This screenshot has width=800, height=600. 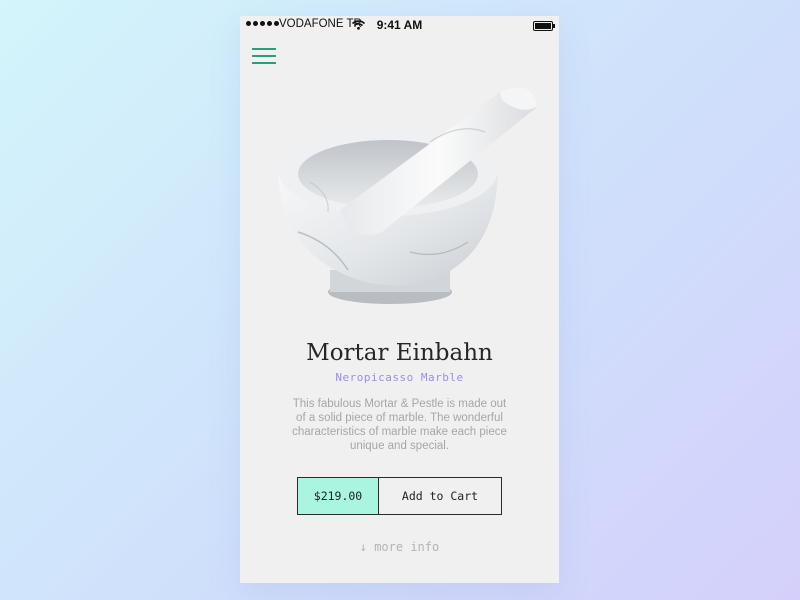 I want to click on more-info-link: ↓ more info, so click(x=399, y=547).